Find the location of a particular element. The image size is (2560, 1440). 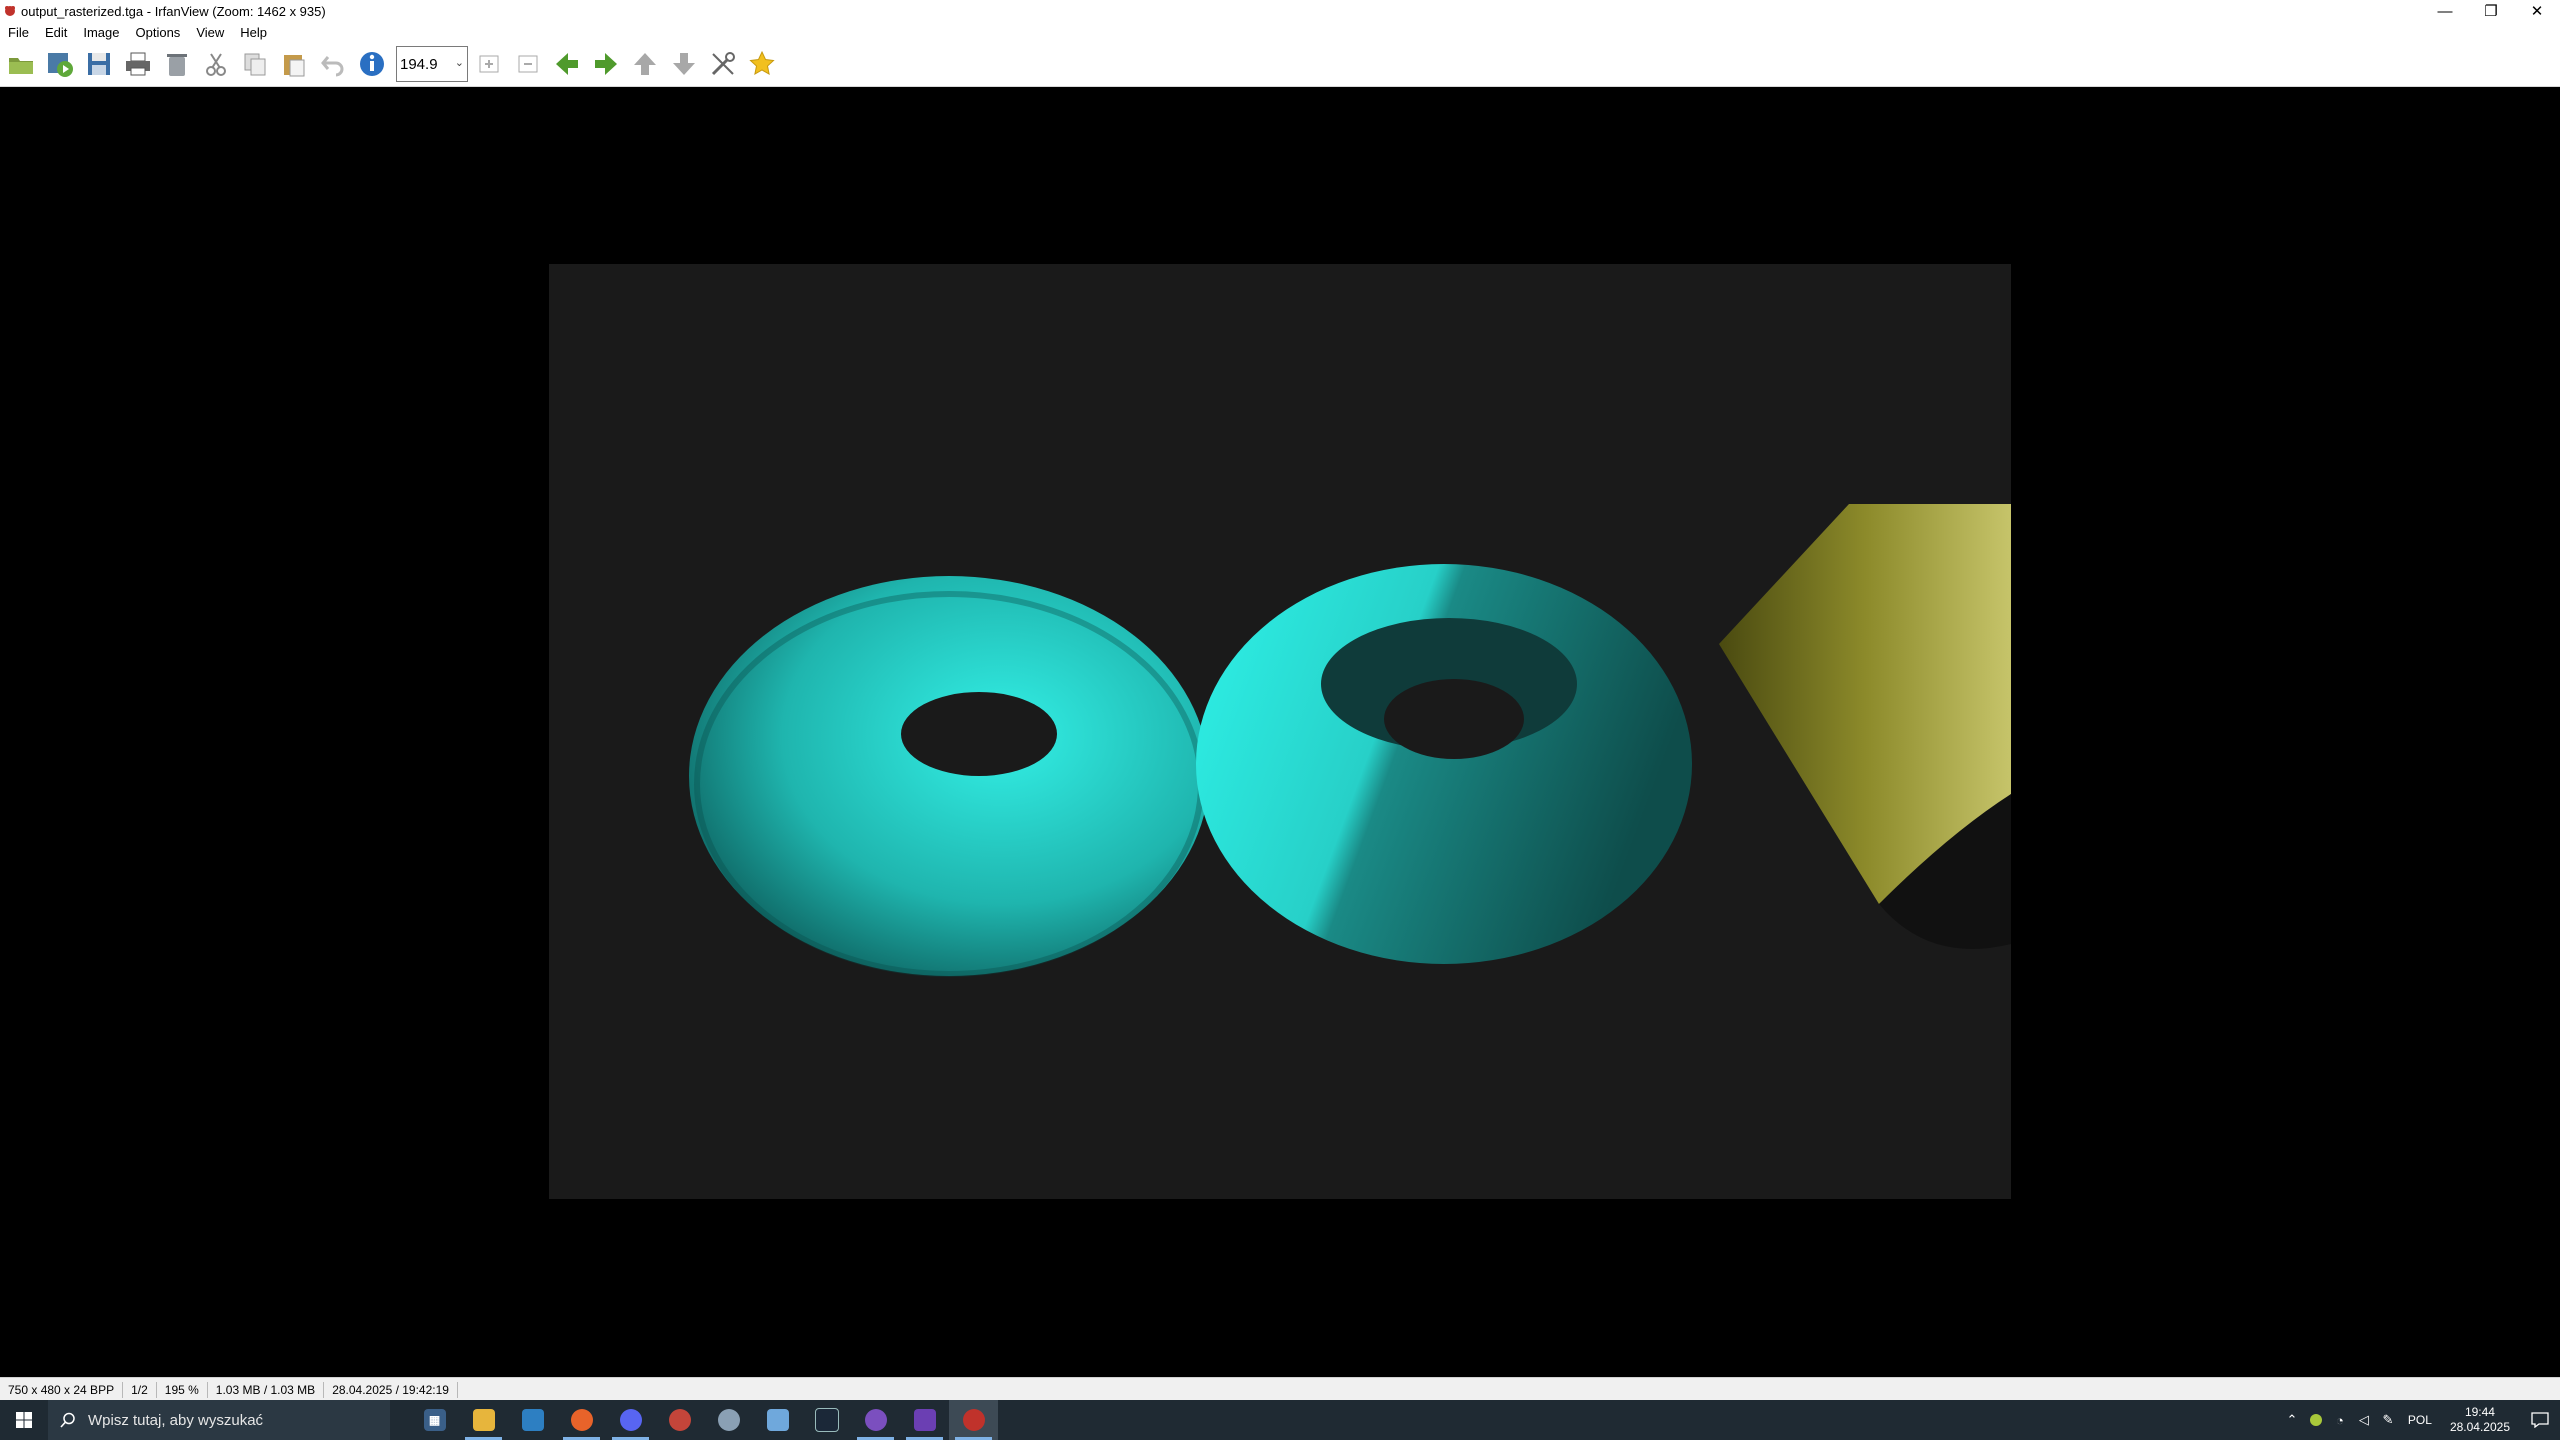

favorite-icon is located at coordinates (762, 62).